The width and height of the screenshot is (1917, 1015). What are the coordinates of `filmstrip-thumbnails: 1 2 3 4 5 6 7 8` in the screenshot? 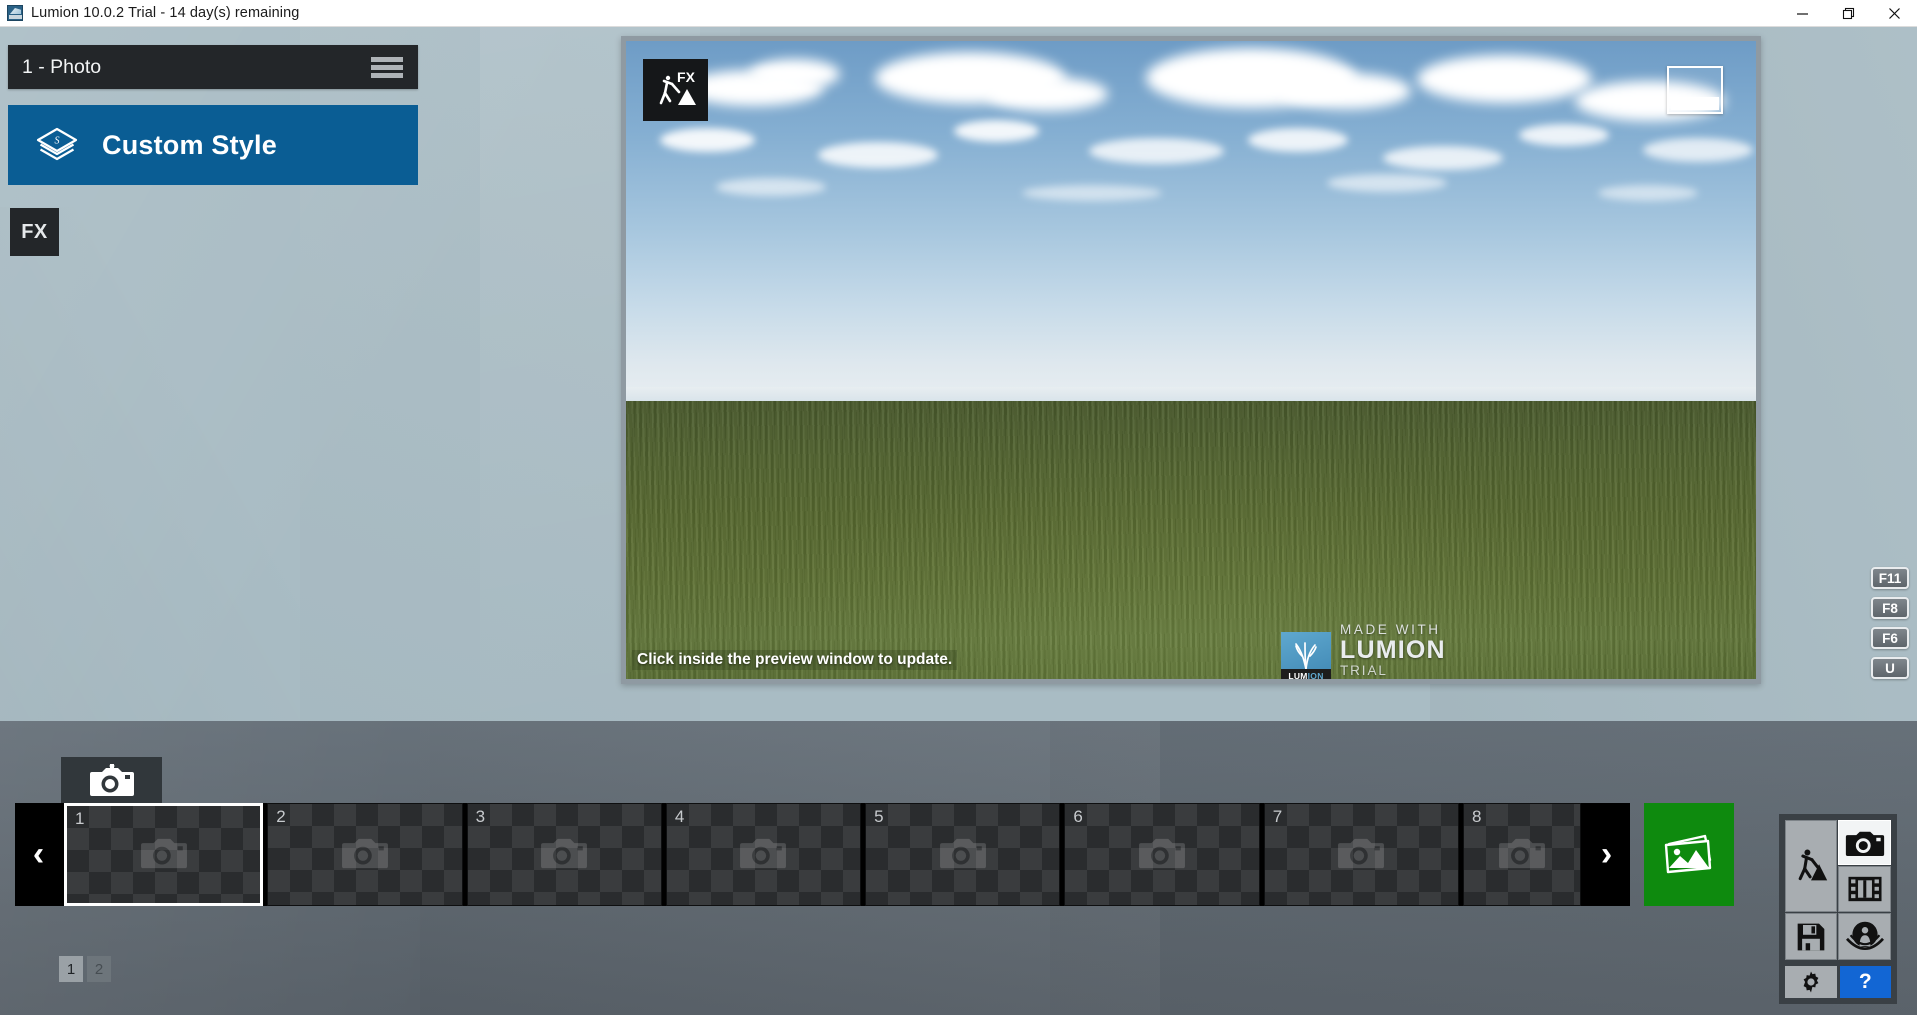 It's located at (822, 854).